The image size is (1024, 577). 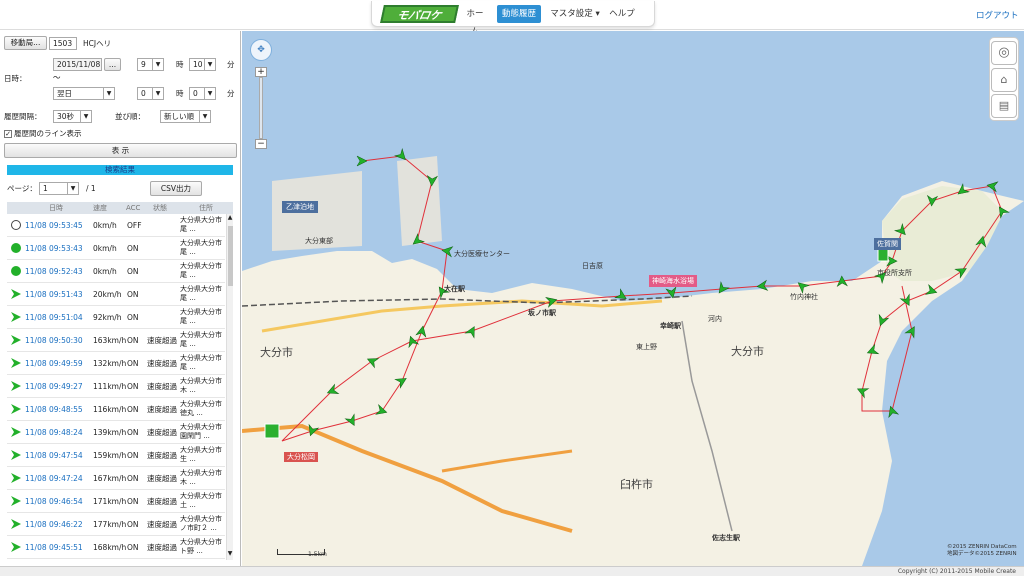 What do you see at coordinates (185, 116) in the screenshot?
I see `order-select: 新しい順 ▼` at bounding box center [185, 116].